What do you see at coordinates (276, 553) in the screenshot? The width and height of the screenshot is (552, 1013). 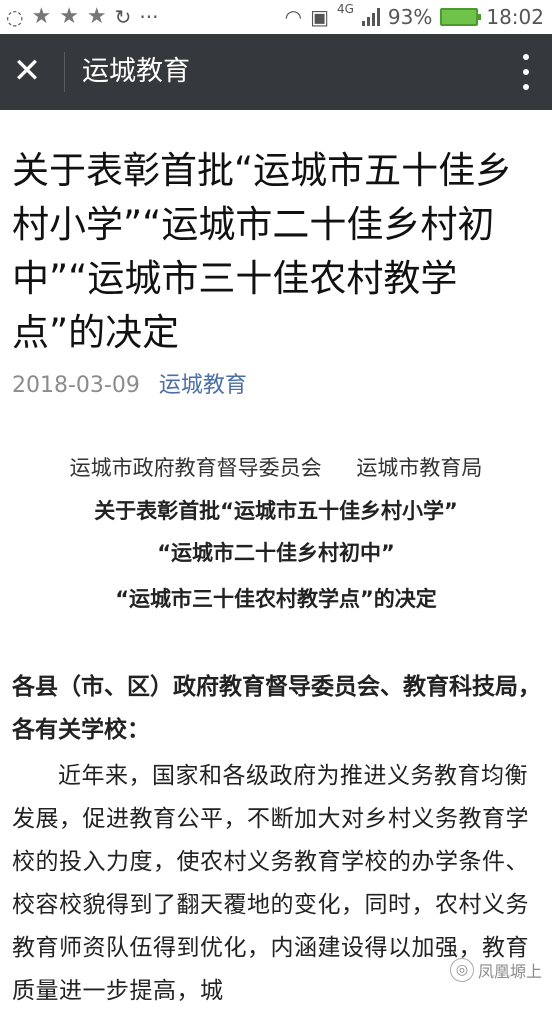 I see `subtitle-line-2: “运城市二十佳乡村初中”` at bounding box center [276, 553].